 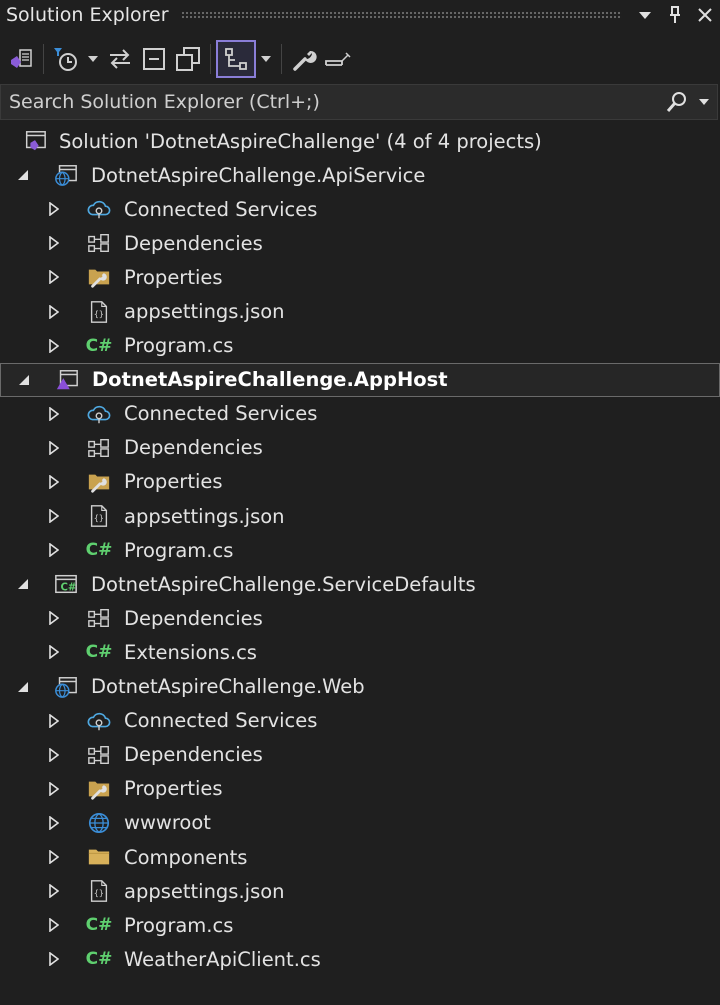 What do you see at coordinates (204, 891) in the screenshot?
I see `tree-item-label: appsettings.json` at bounding box center [204, 891].